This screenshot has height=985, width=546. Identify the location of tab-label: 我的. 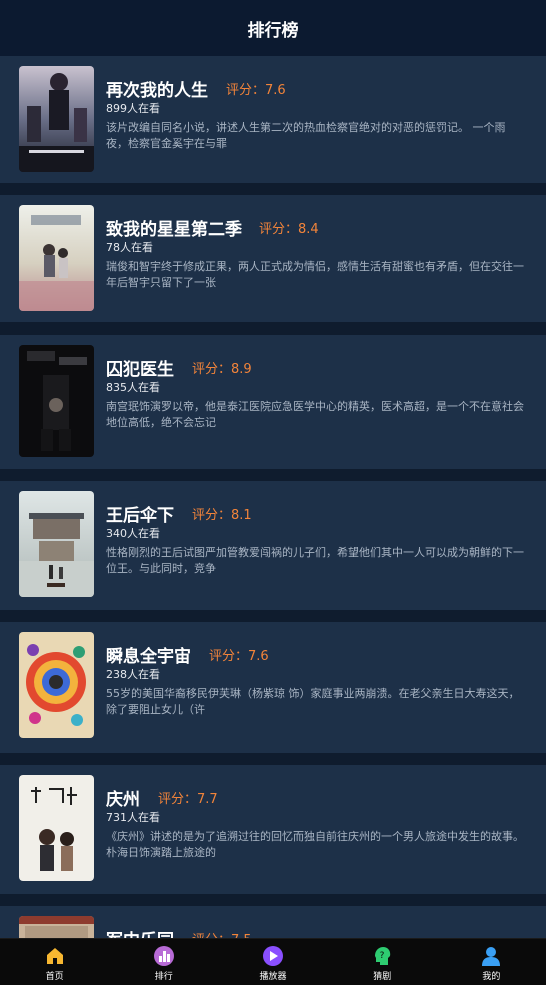
(491, 977).